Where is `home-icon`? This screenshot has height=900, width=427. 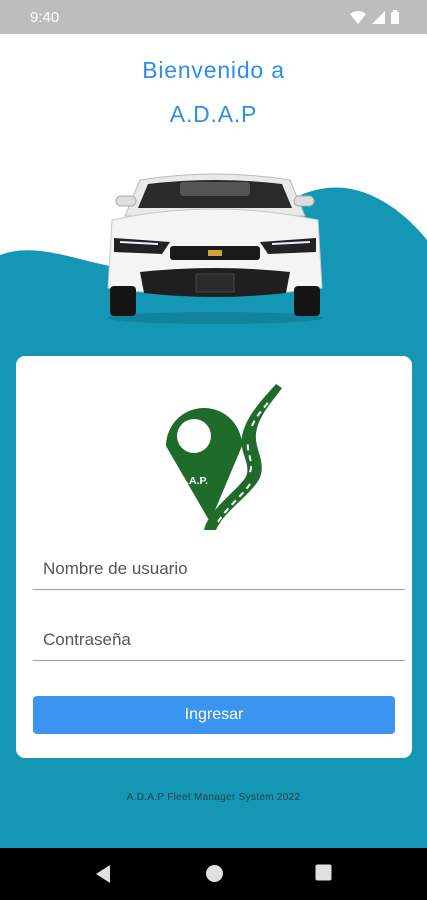 home-icon is located at coordinates (214, 873).